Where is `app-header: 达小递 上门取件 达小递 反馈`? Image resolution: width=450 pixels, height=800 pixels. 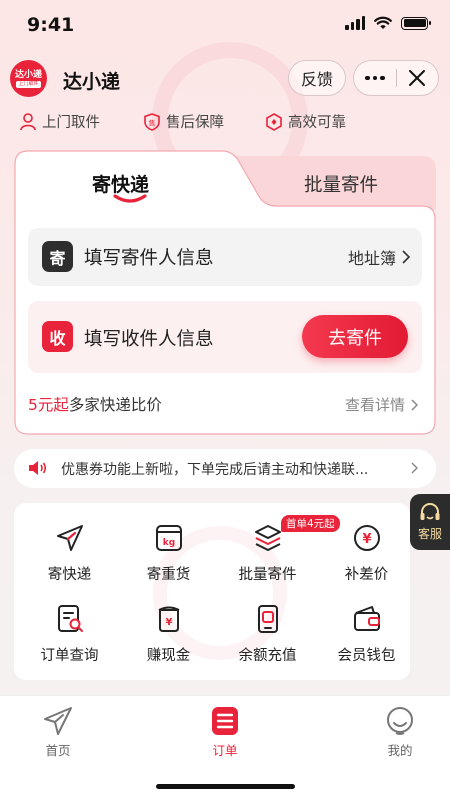
app-header: 达小递 上门取件 达小递 反馈 is located at coordinates (225, 81).